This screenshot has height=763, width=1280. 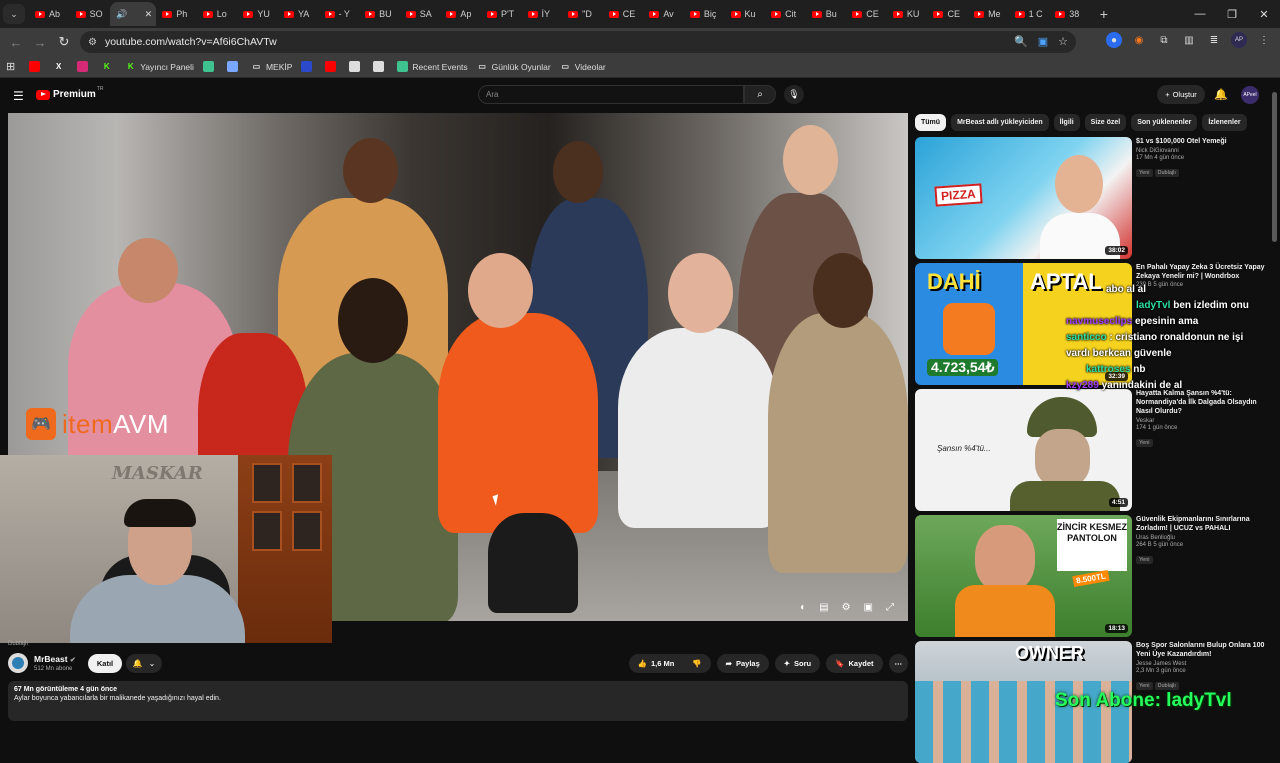 I want to click on bookmark-item: K, so click(x=108, y=66).